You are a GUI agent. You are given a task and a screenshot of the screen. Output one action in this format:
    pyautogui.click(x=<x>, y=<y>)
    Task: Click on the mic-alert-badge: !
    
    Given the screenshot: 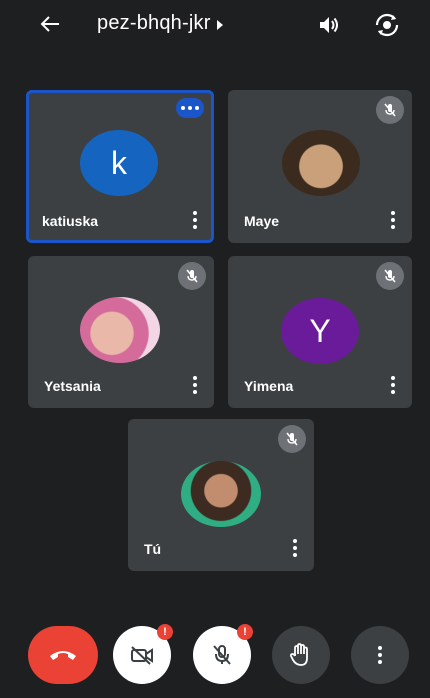 What is the action you would take?
    pyautogui.click(x=245, y=632)
    